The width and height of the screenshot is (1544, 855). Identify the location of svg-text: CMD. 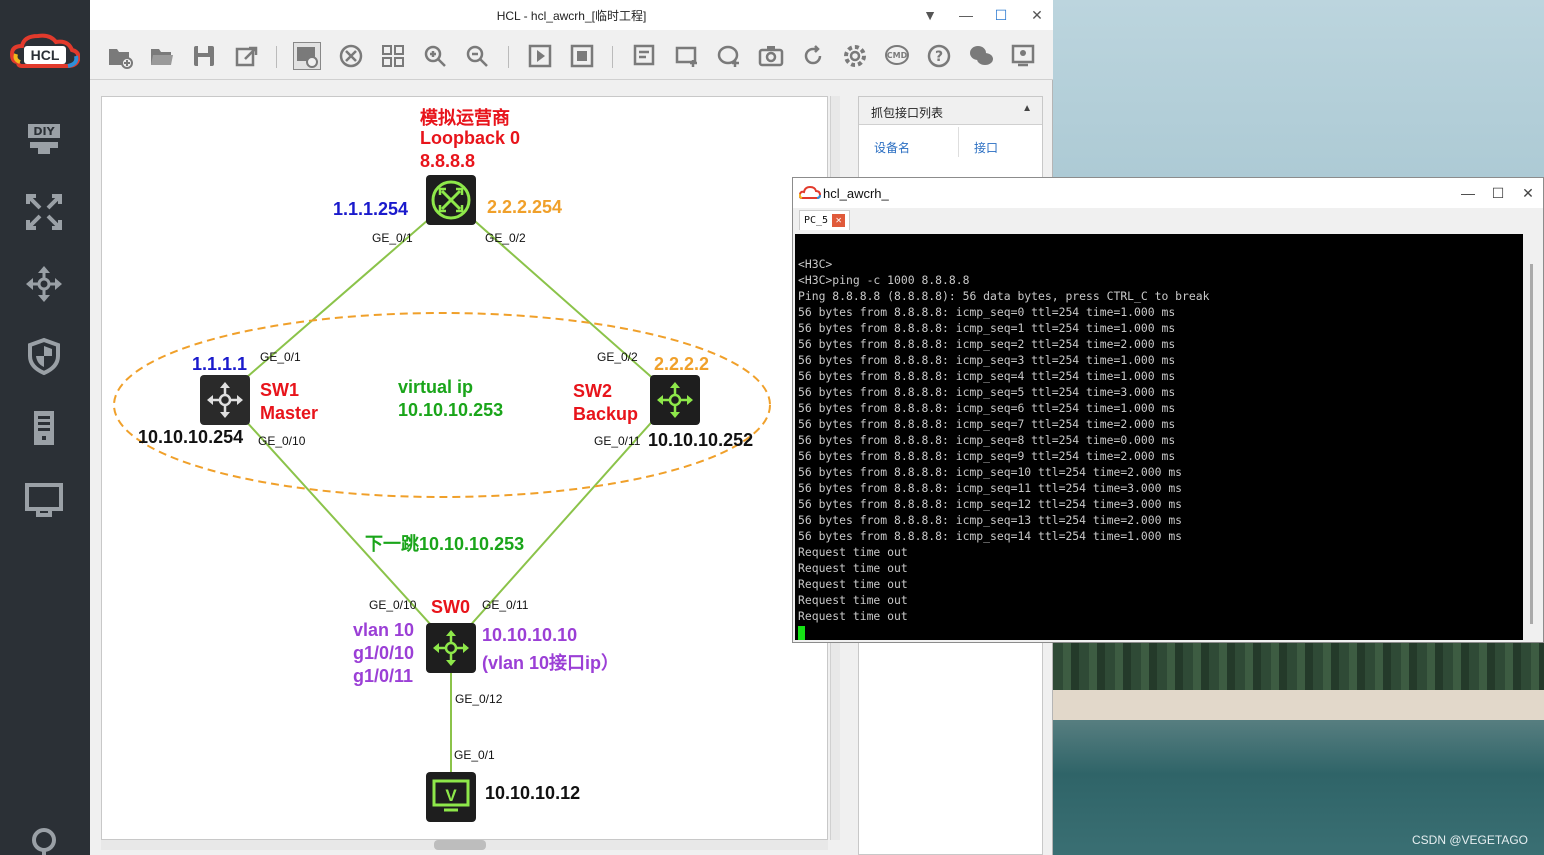
(897, 55).